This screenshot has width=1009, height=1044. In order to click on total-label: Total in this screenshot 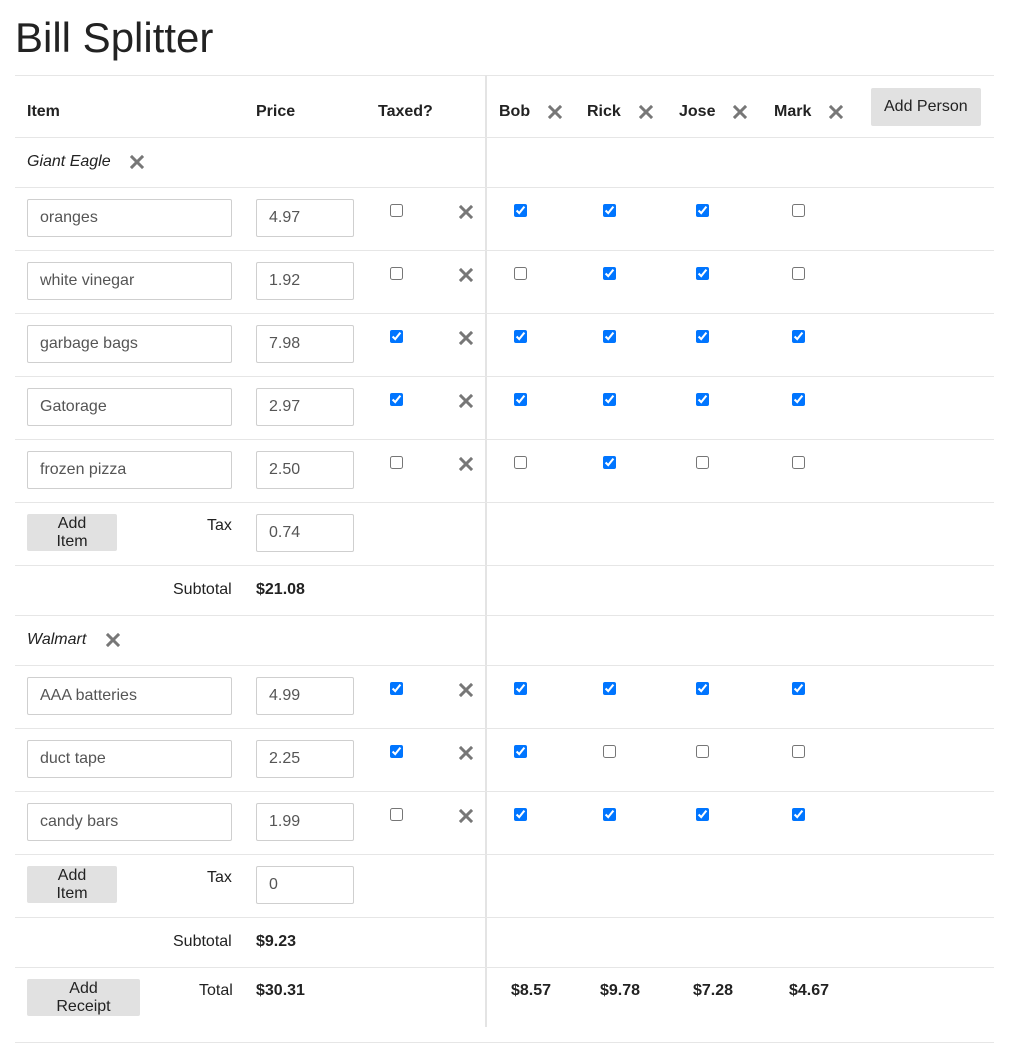, I will do `click(216, 990)`.